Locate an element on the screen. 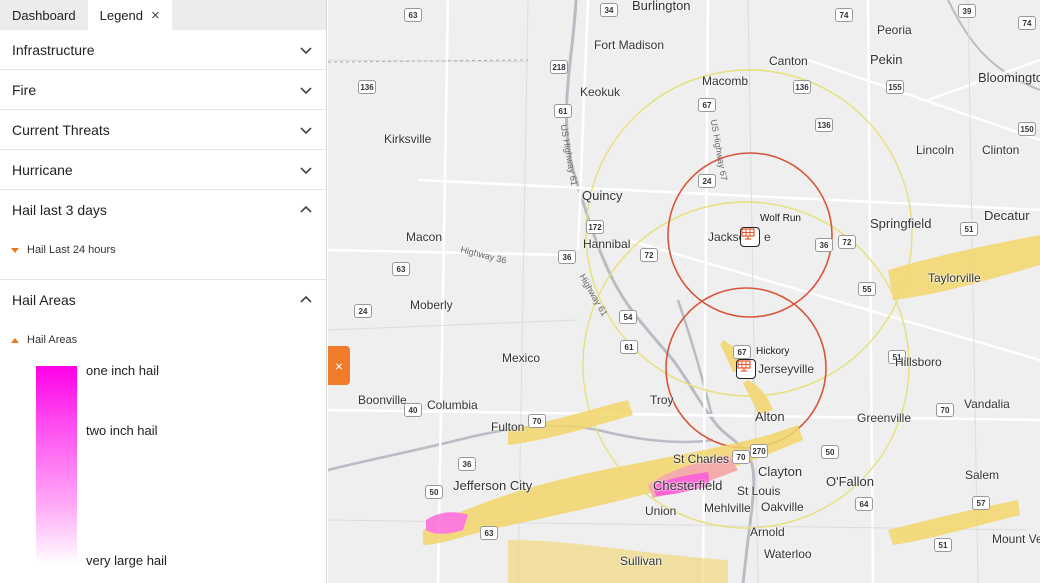 The width and height of the screenshot is (1040, 583). facility-label: Wolf Run is located at coordinates (780, 218).